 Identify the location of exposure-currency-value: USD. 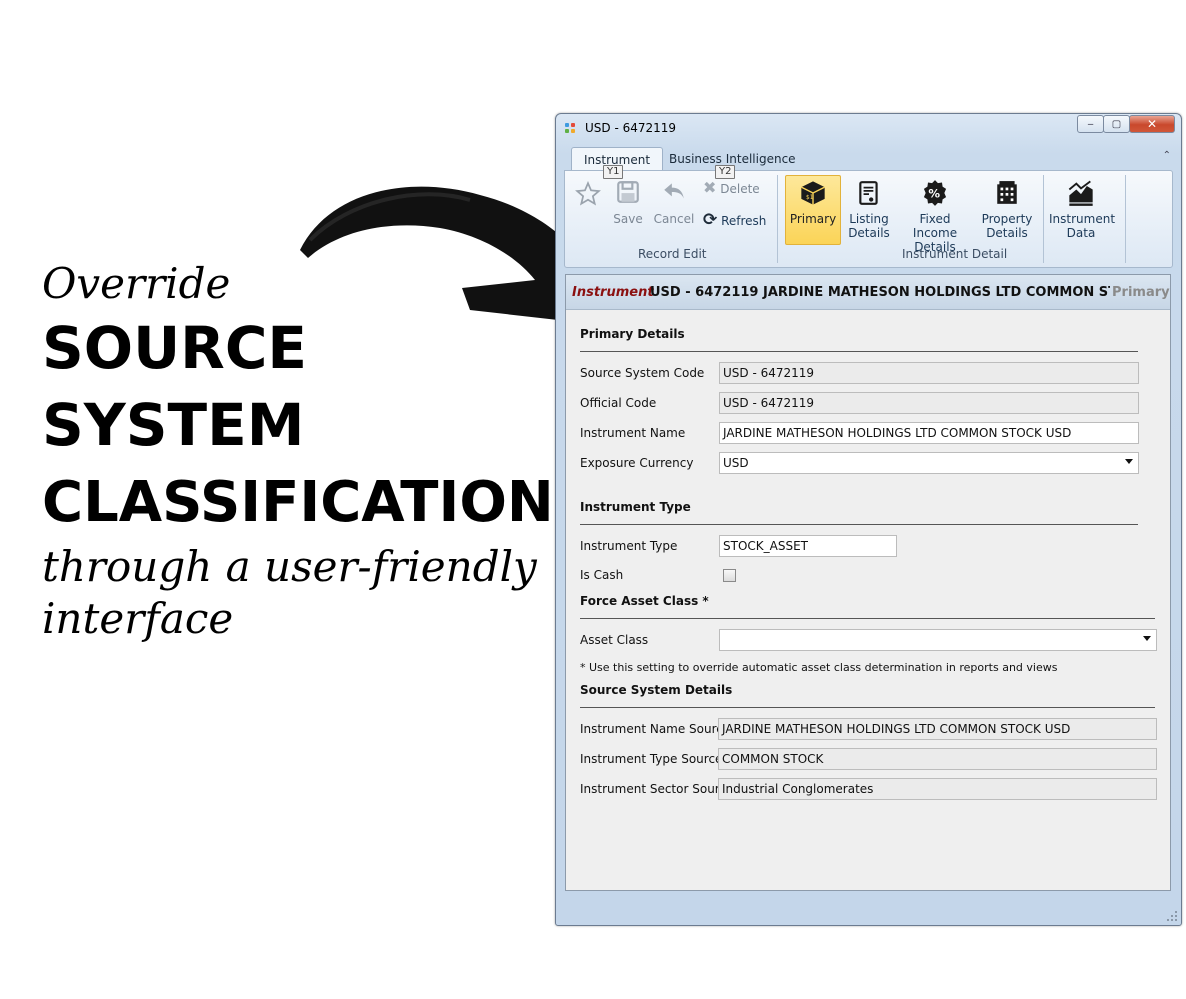
(736, 463).